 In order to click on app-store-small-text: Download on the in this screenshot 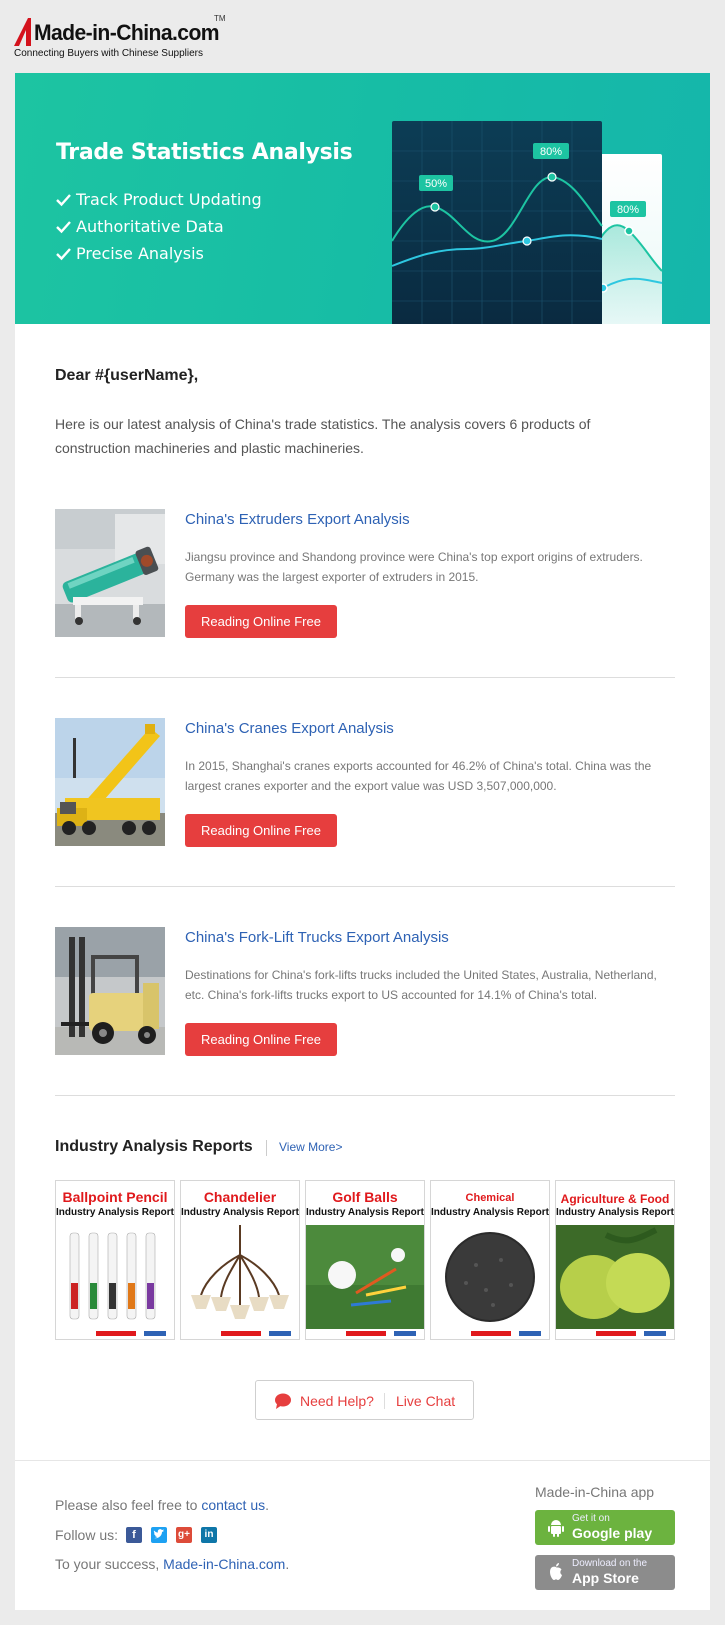, I will do `click(610, 1563)`.